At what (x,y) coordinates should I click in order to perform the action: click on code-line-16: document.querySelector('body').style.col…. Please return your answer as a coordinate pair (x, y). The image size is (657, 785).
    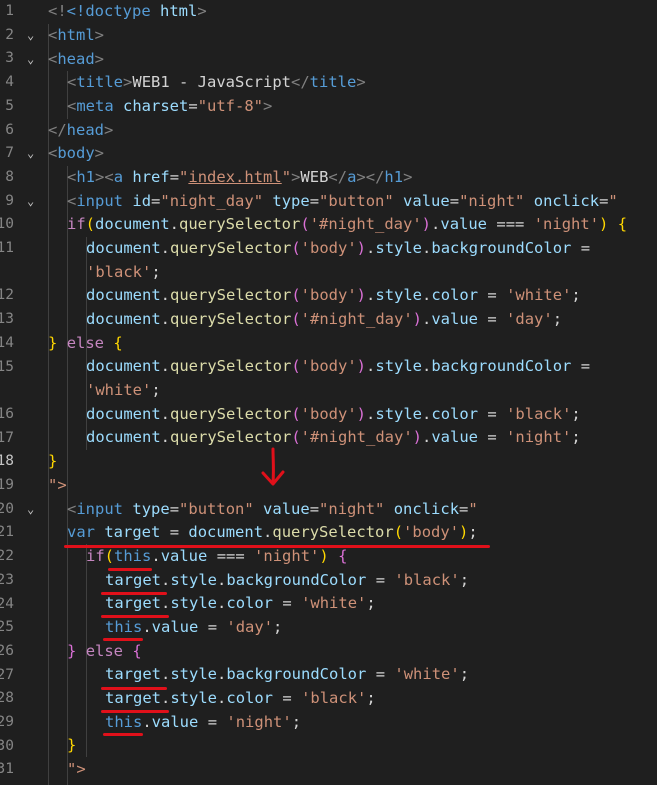
    Looking at the image, I should click on (333, 415).